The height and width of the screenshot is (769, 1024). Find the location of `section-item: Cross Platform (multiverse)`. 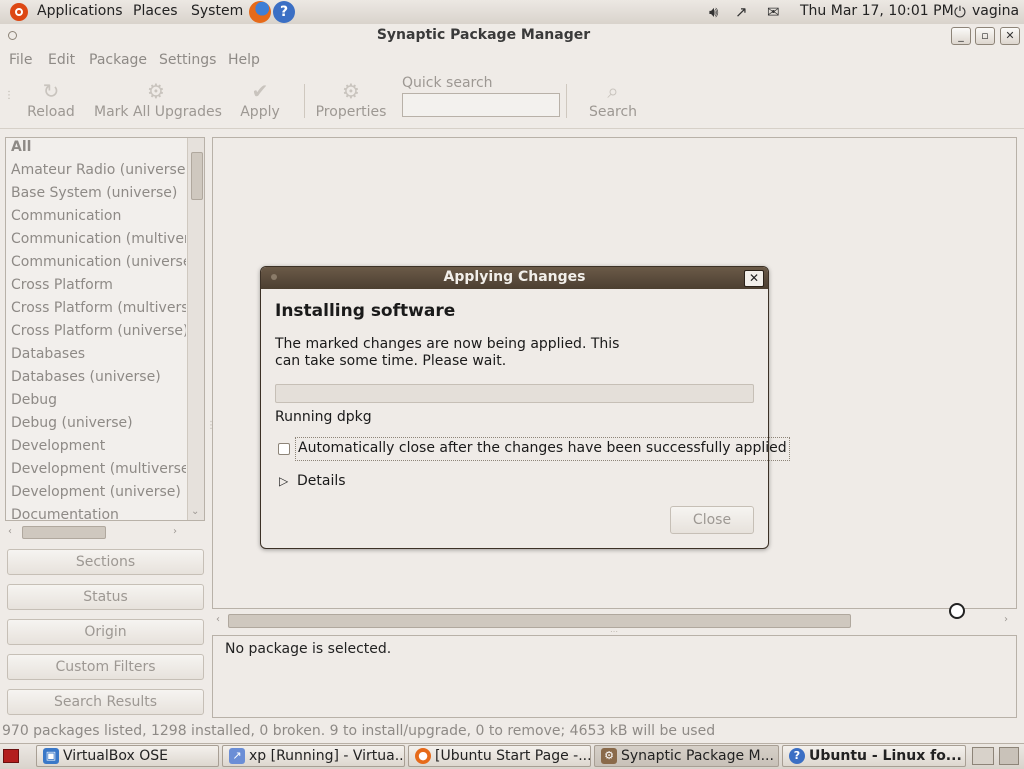

section-item: Cross Platform (multiverse) is located at coordinates (98, 311).